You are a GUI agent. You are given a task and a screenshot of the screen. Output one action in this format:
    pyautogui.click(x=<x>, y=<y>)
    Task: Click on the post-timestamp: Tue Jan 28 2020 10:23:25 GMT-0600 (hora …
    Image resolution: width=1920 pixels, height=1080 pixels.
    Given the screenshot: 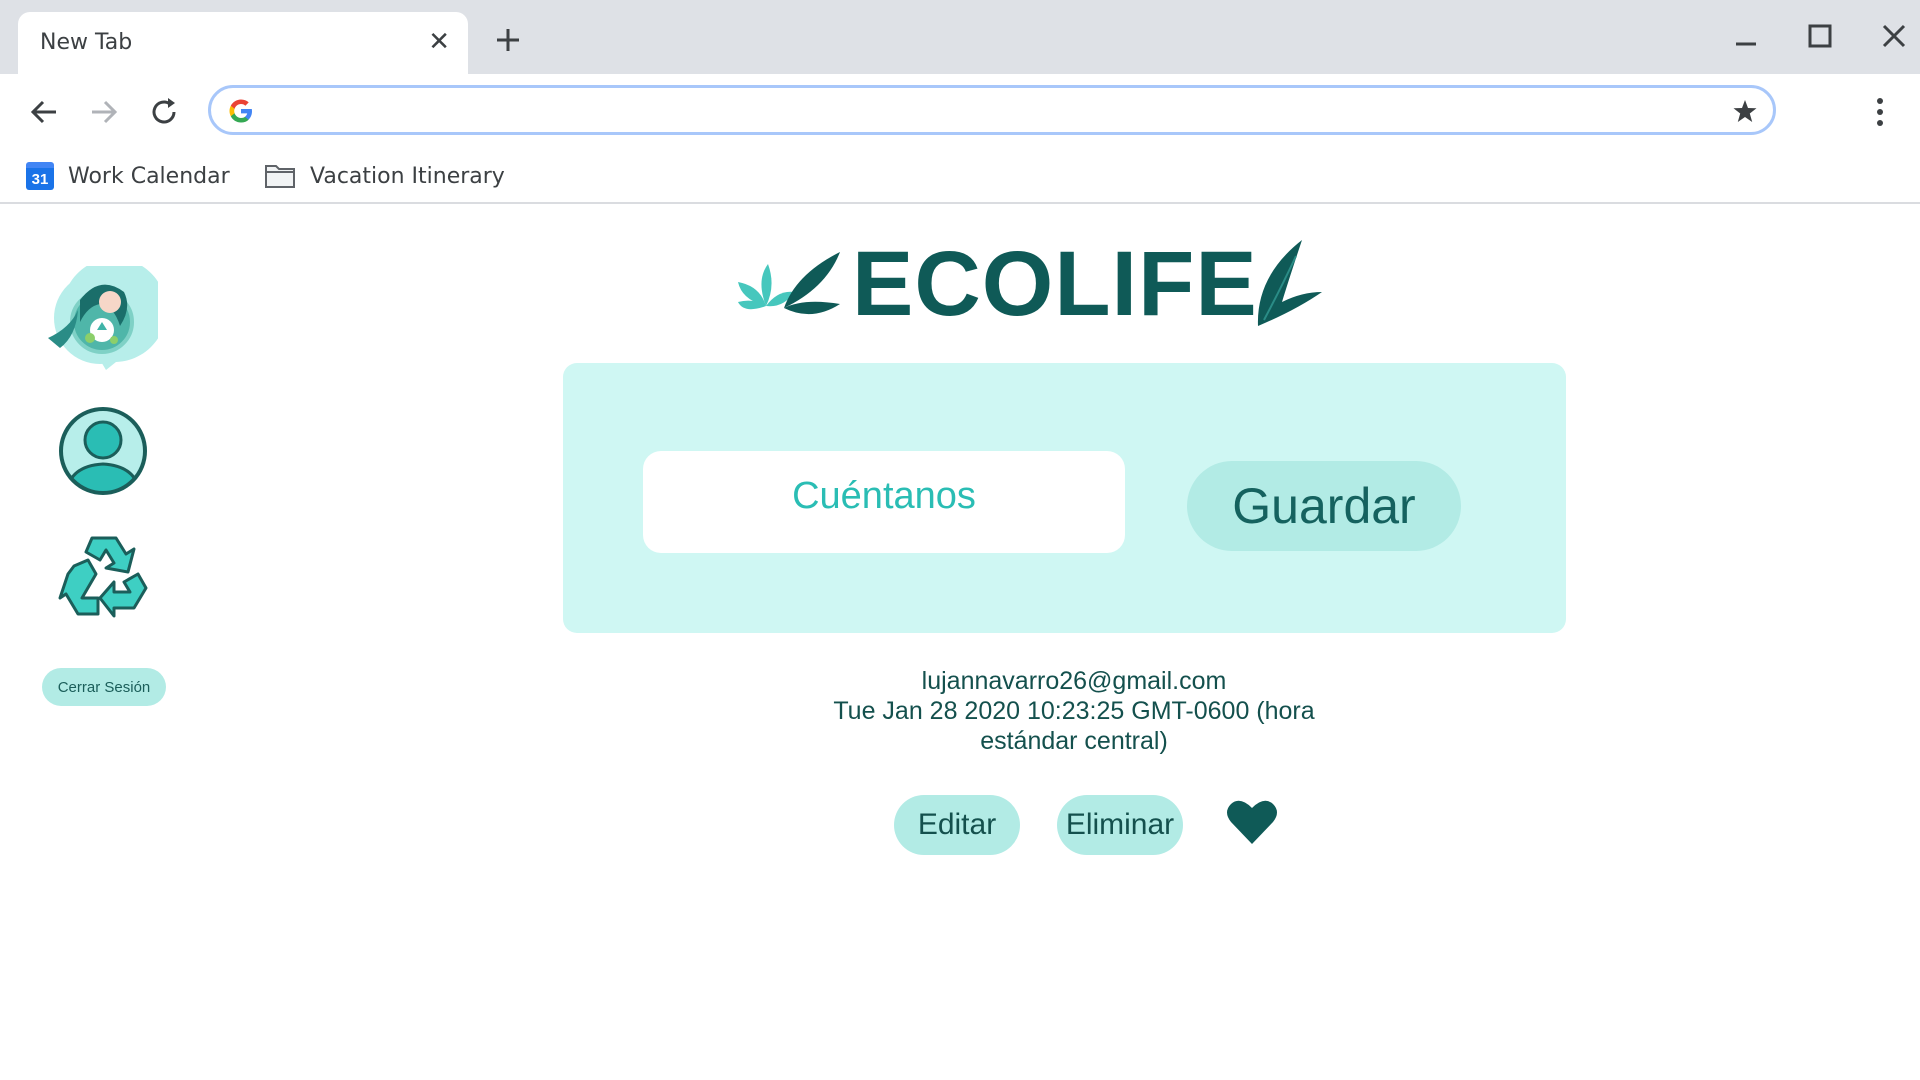 What is the action you would take?
    pyautogui.click(x=1074, y=726)
    